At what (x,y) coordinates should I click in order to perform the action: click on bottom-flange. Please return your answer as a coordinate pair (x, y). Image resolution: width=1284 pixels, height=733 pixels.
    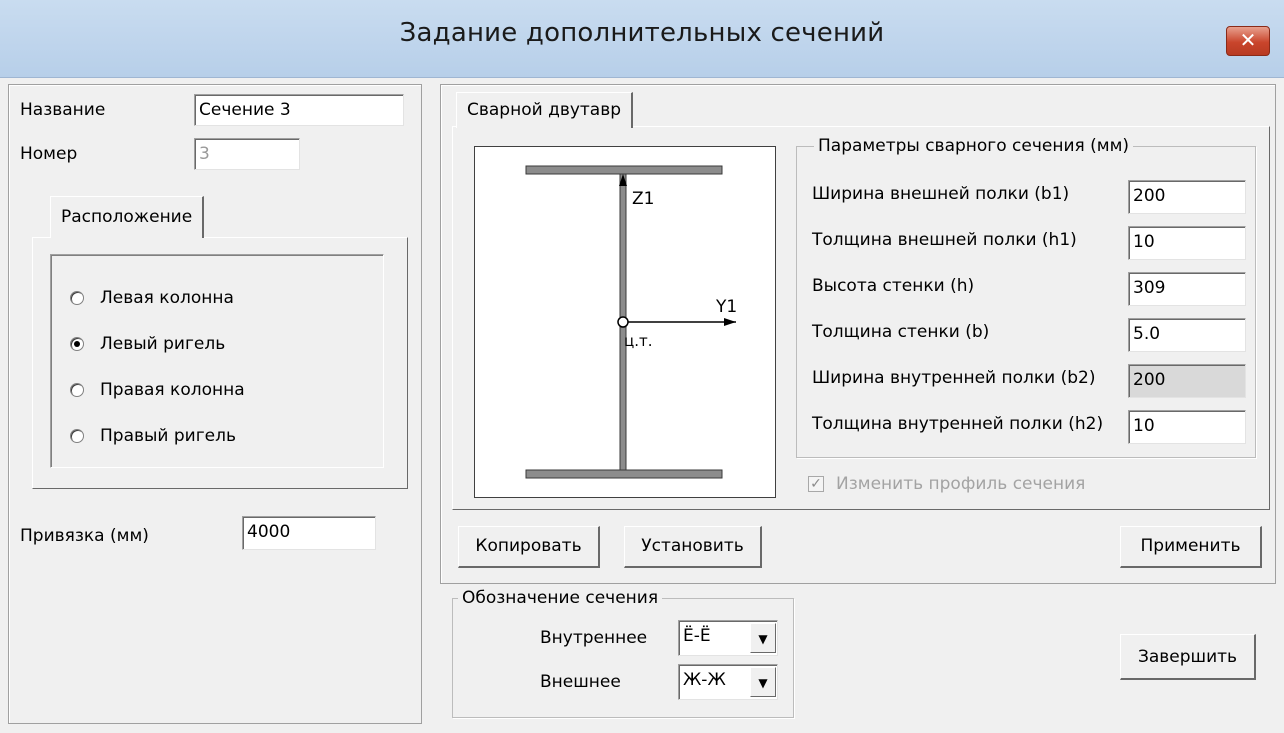
    Looking at the image, I should click on (624, 474).